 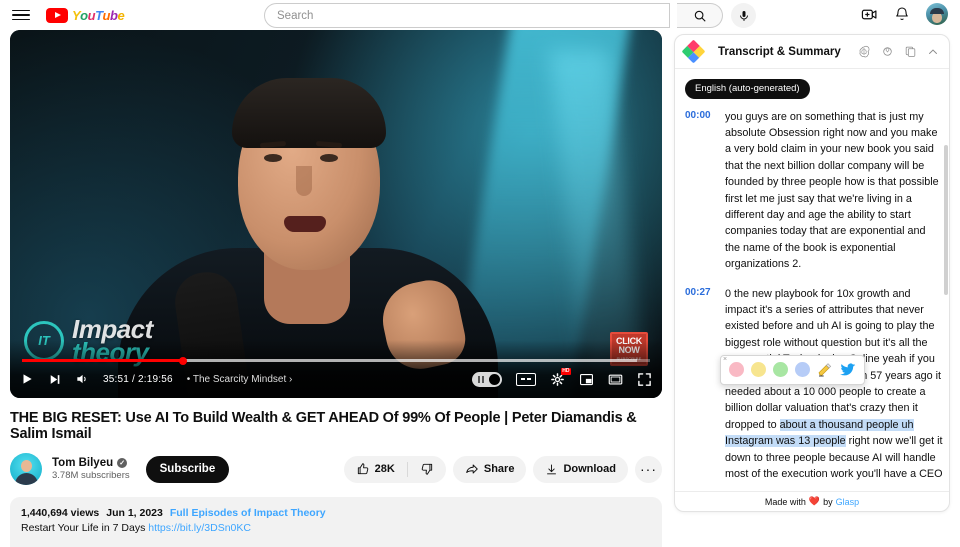 I want to click on share-icon, so click(x=472, y=469).